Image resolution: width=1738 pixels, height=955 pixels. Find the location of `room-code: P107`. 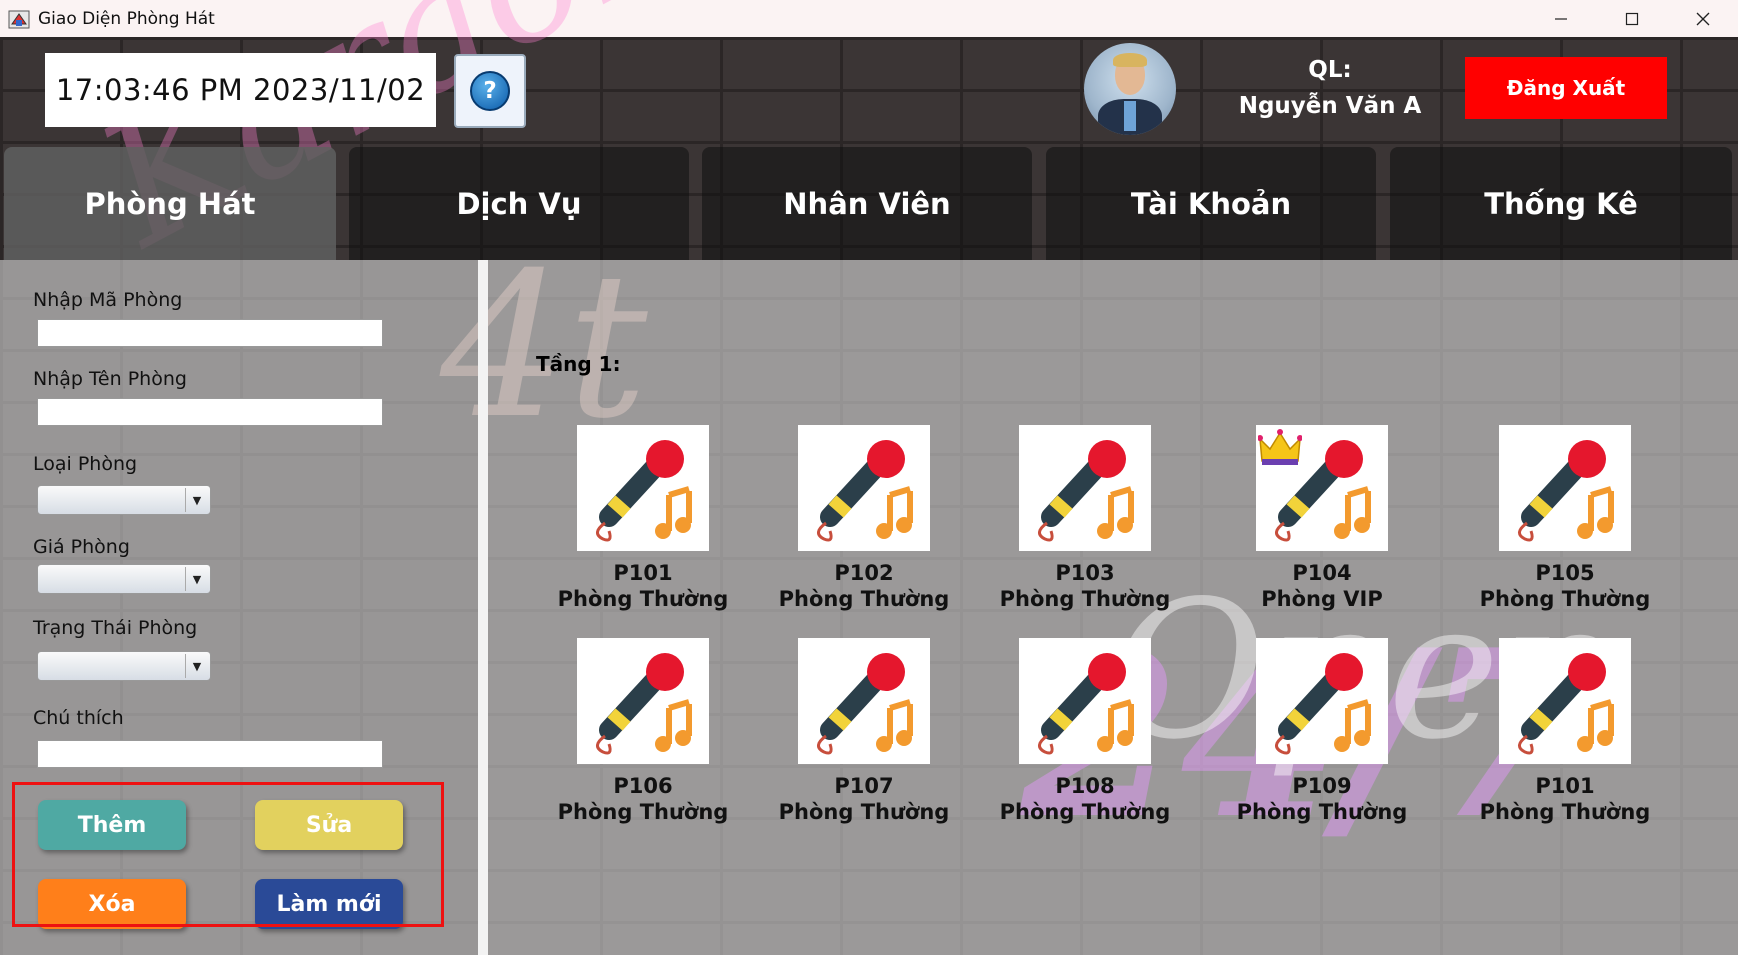

room-code: P107 is located at coordinates (864, 786).